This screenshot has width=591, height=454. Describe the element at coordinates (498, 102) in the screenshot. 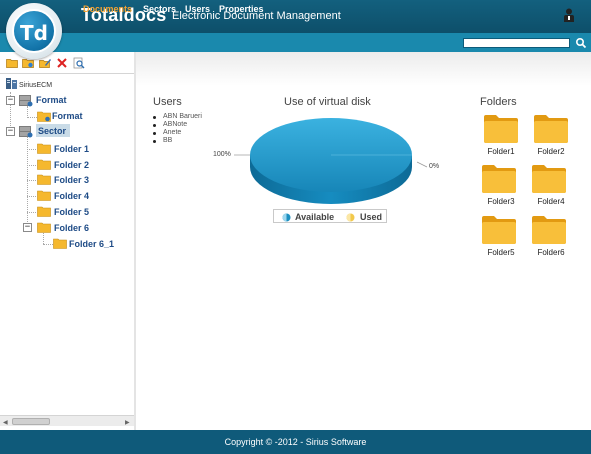

I see `folders-title: Folders` at that location.